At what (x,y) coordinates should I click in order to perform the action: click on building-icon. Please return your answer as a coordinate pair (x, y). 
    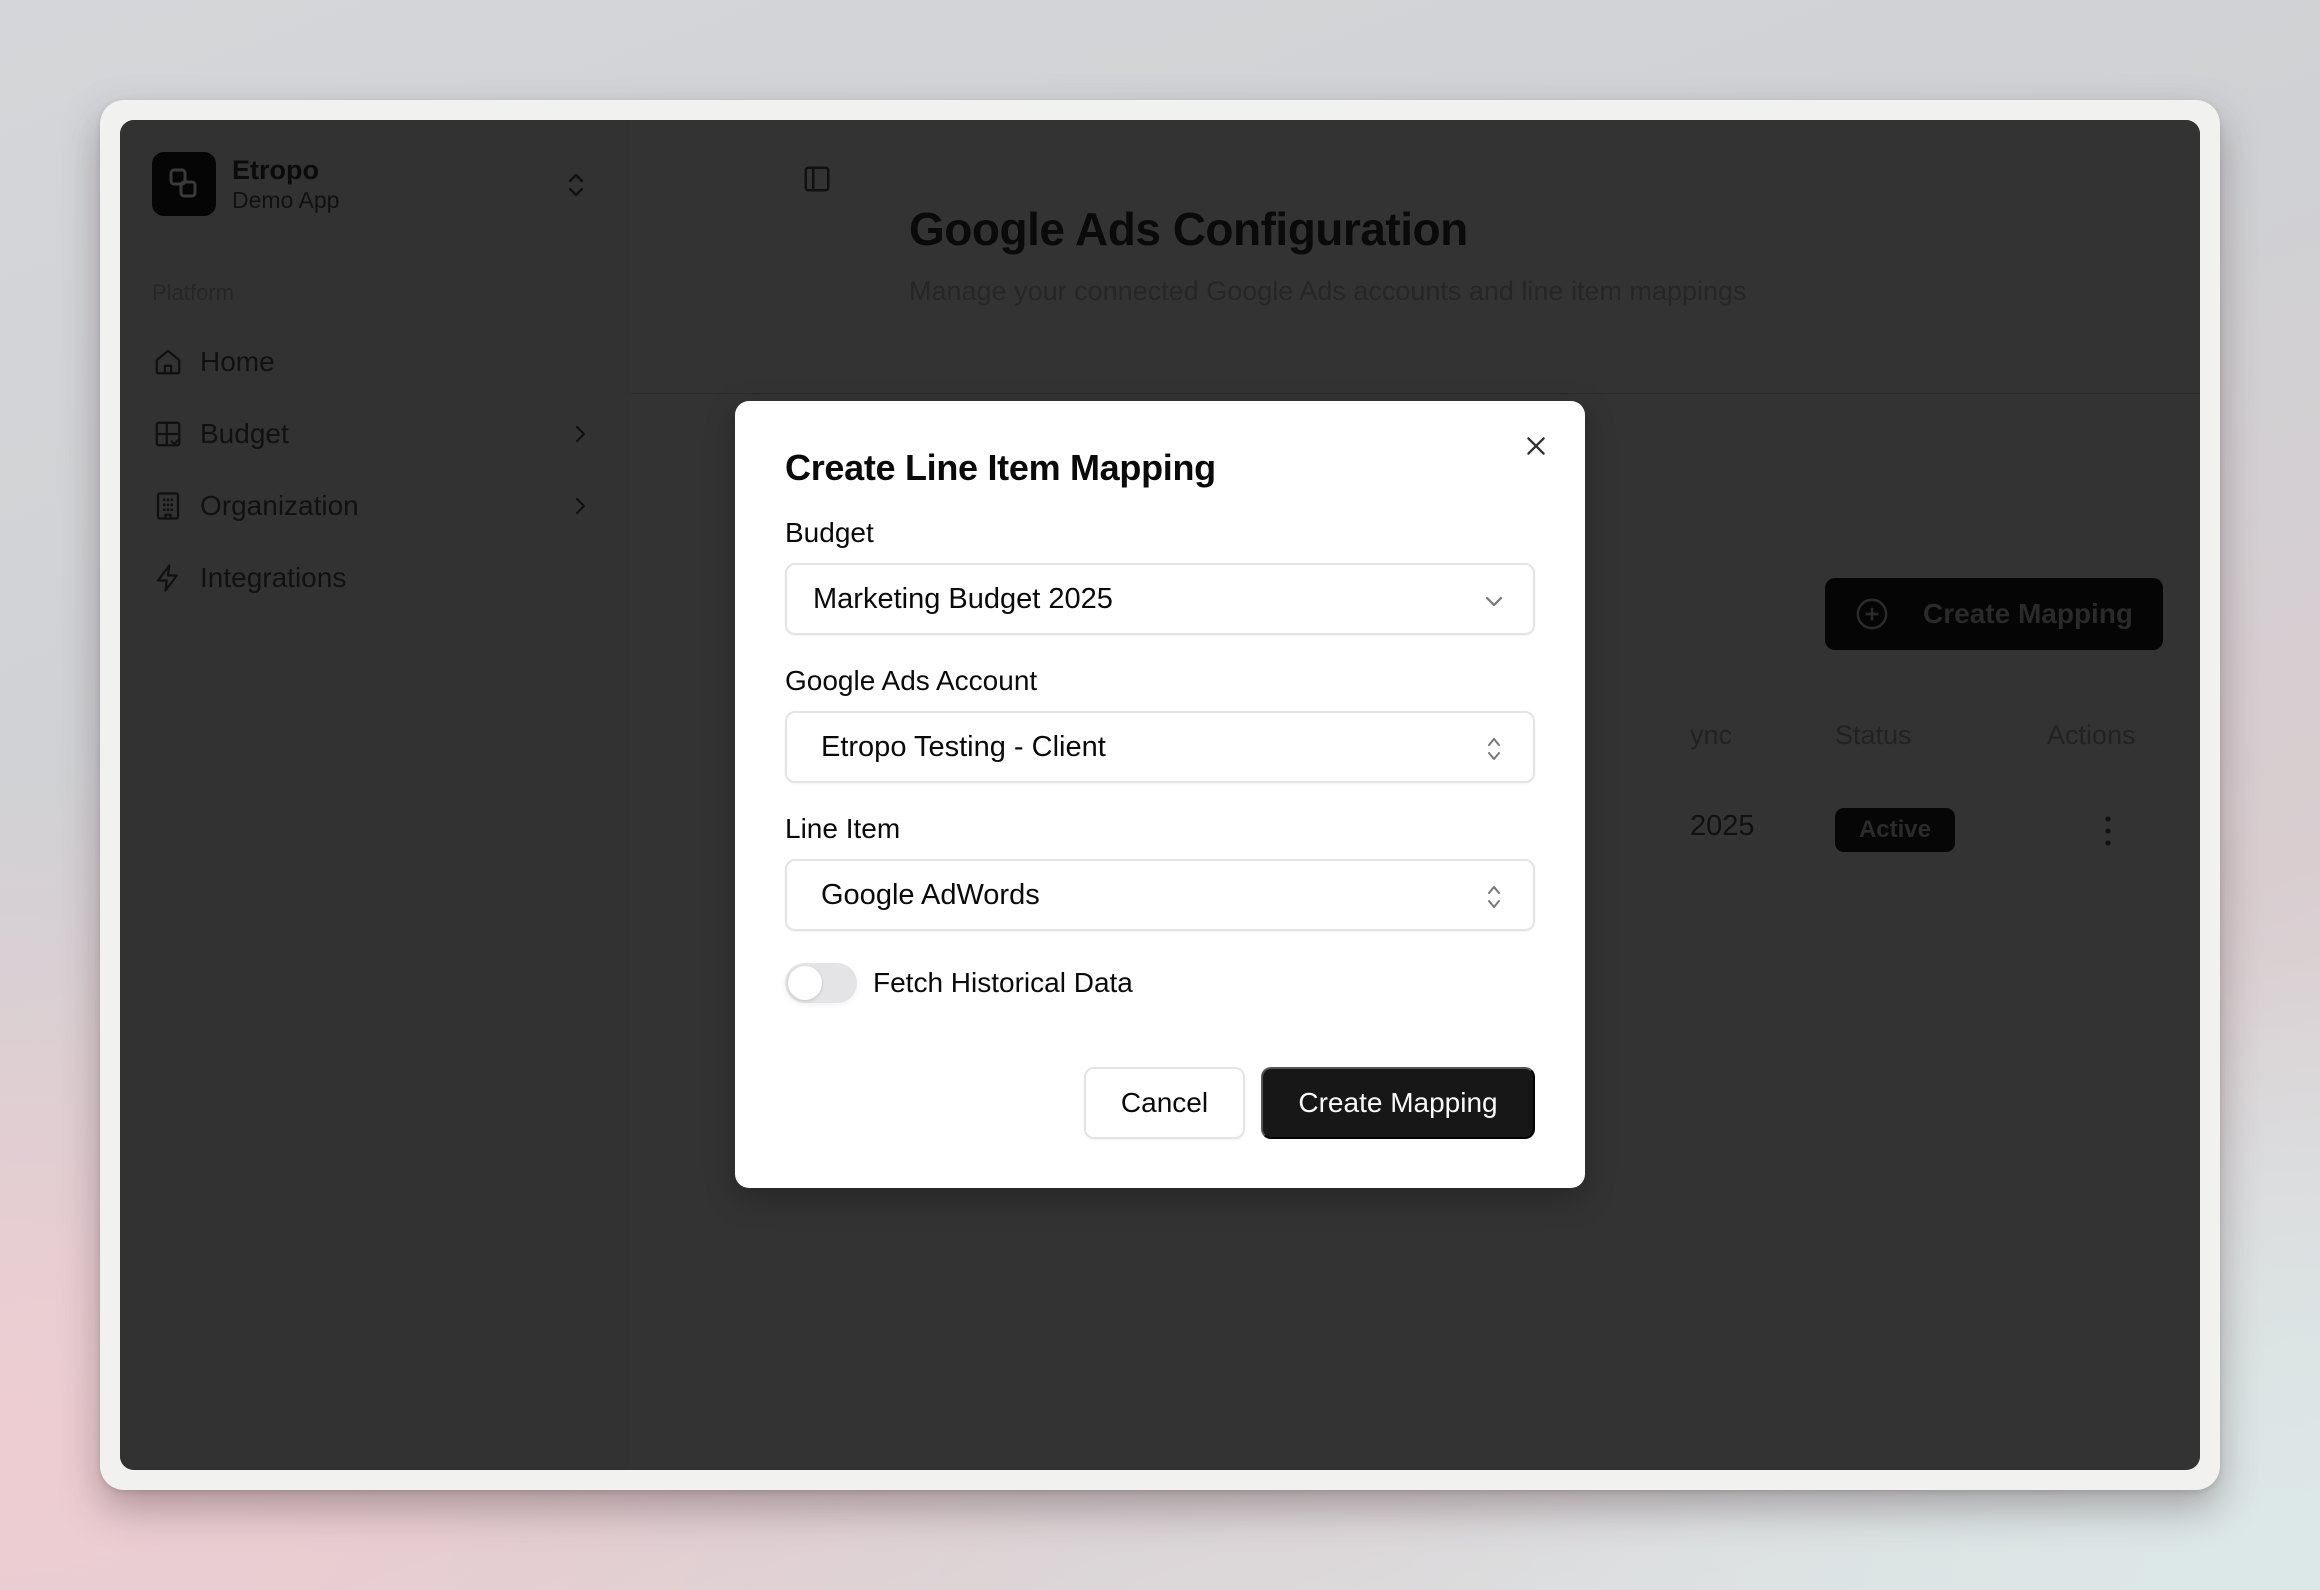
    Looking at the image, I should click on (168, 506).